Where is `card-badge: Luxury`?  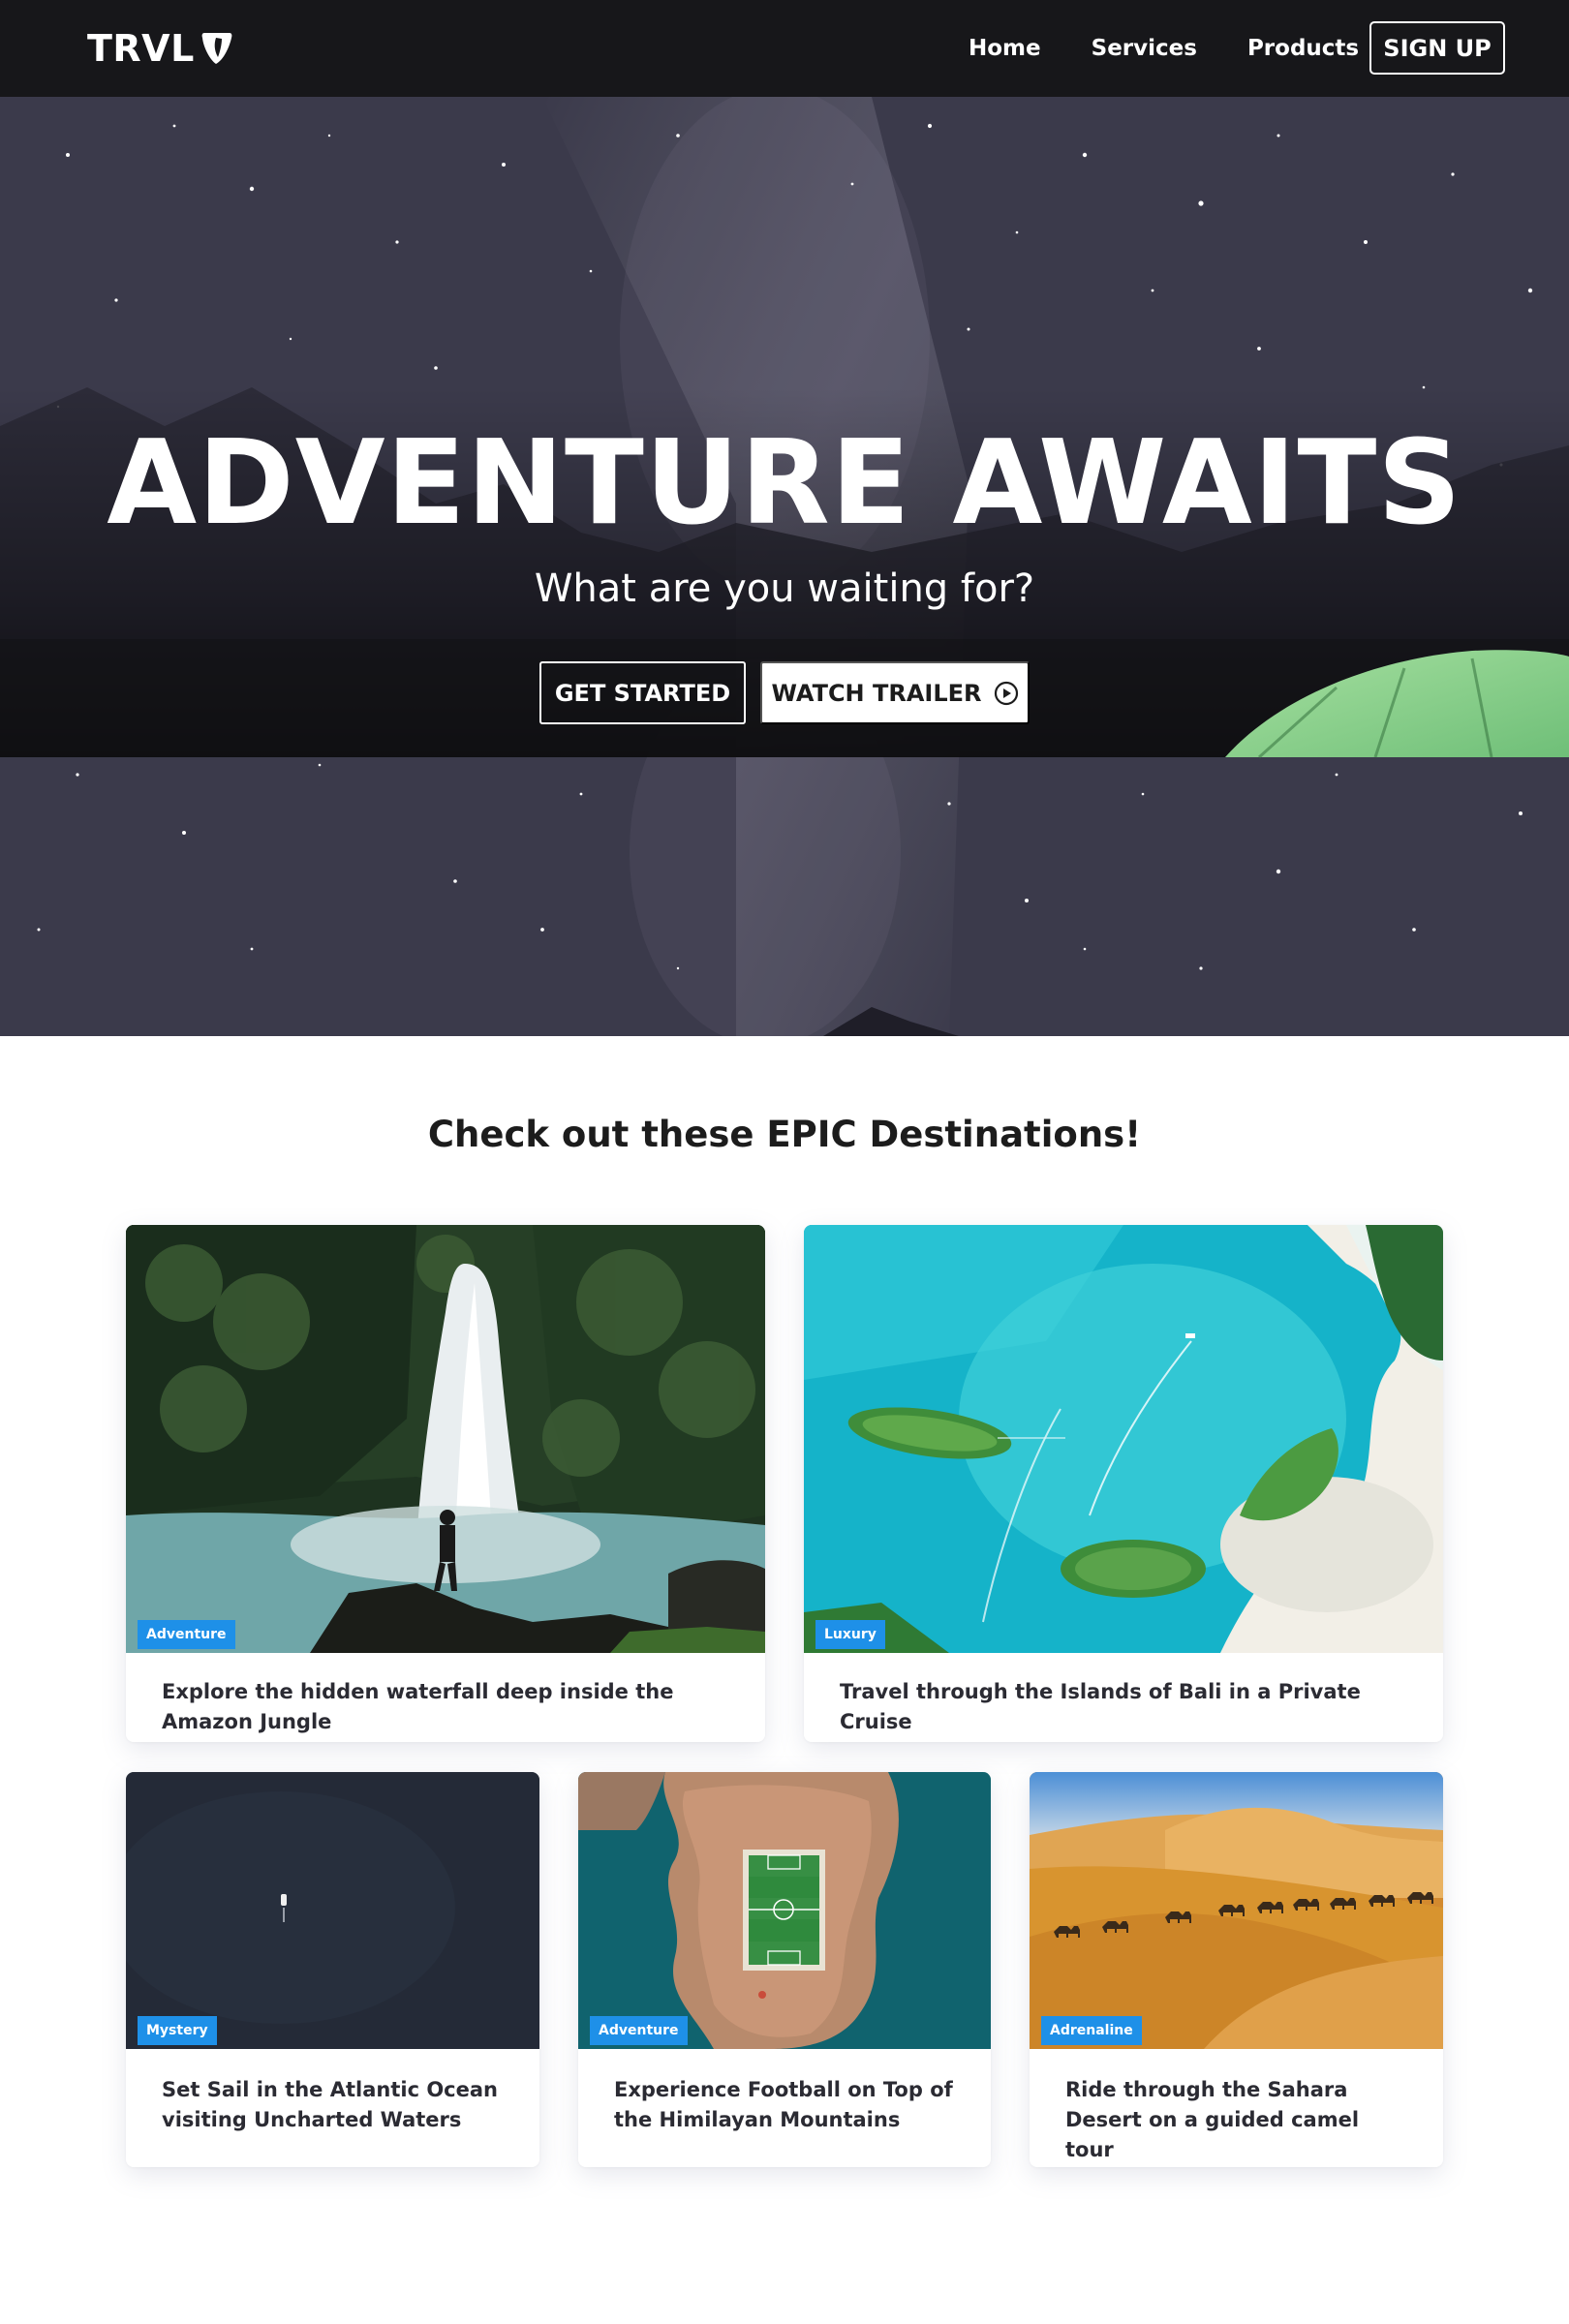
card-badge: Luxury is located at coordinates (850, 1635).